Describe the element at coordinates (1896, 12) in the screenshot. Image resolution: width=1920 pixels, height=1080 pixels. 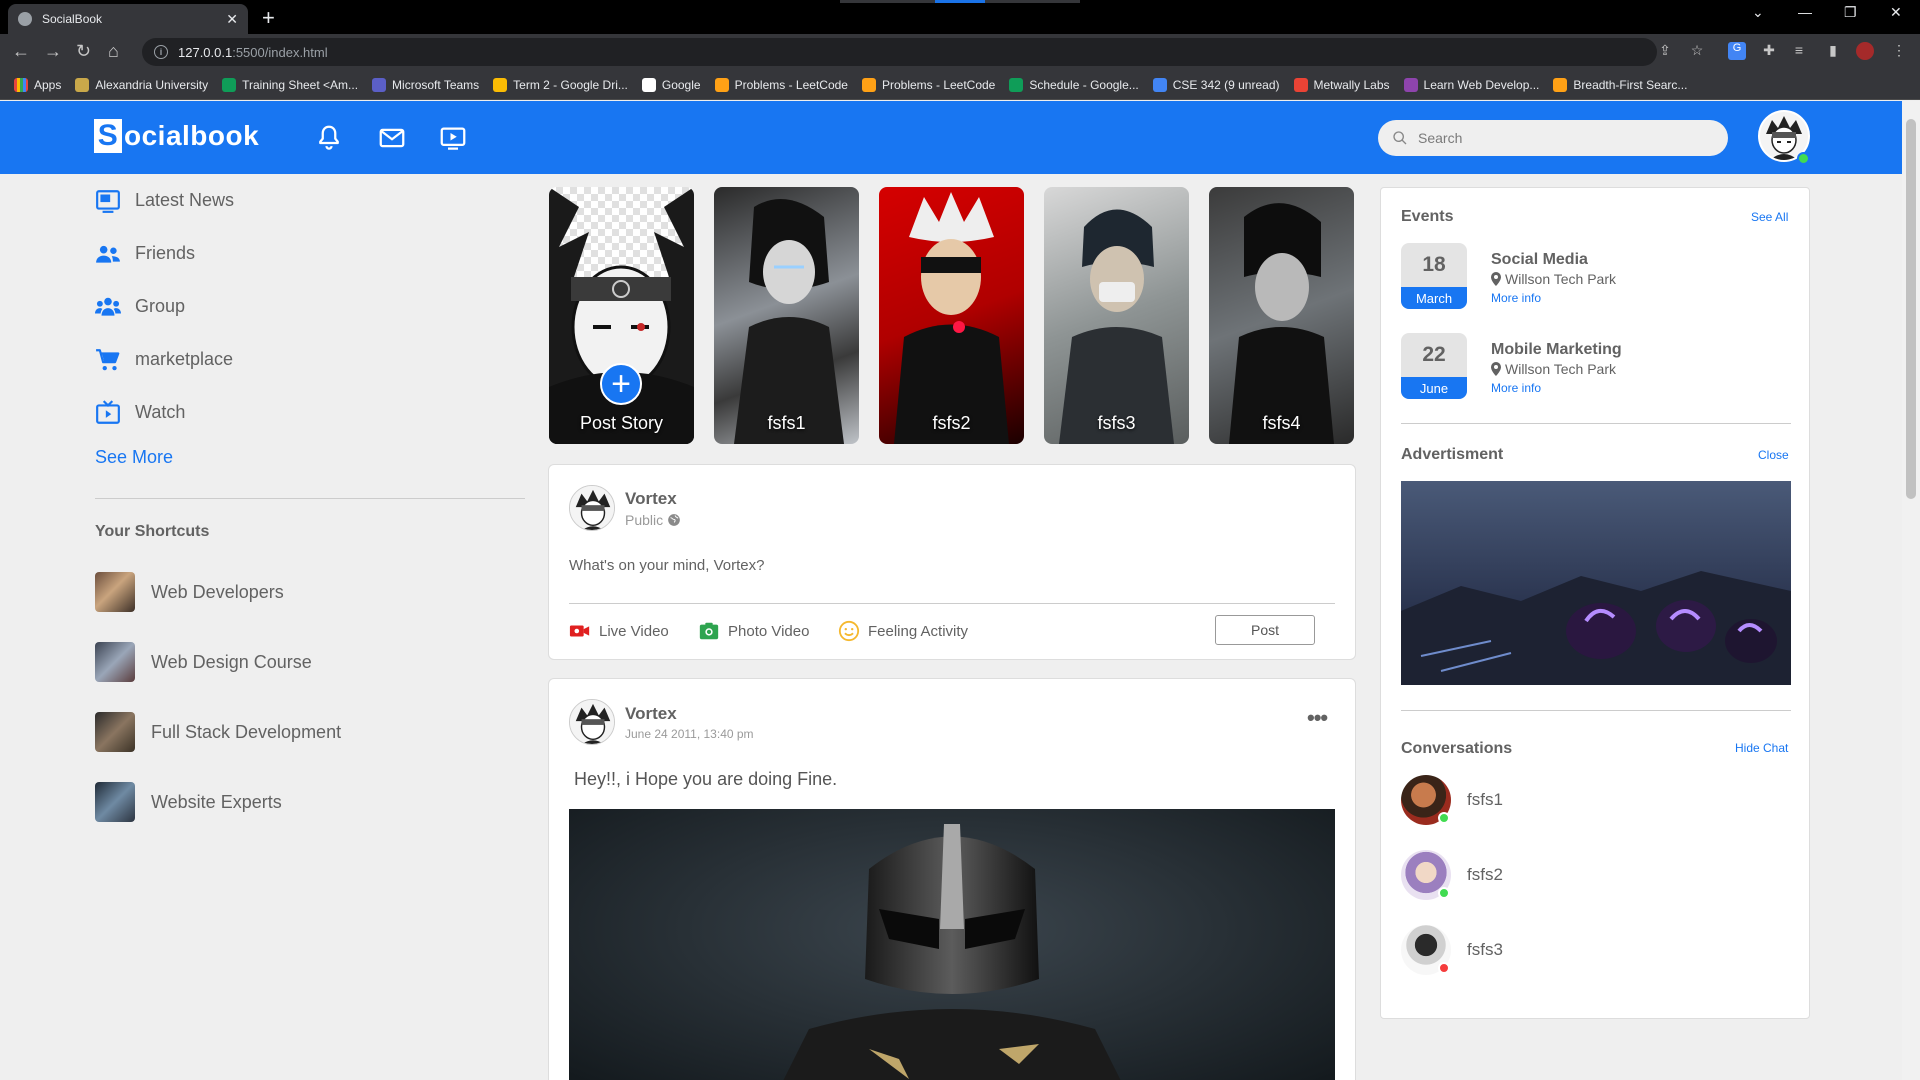
I see `close-window-icon: ✕` at that location.